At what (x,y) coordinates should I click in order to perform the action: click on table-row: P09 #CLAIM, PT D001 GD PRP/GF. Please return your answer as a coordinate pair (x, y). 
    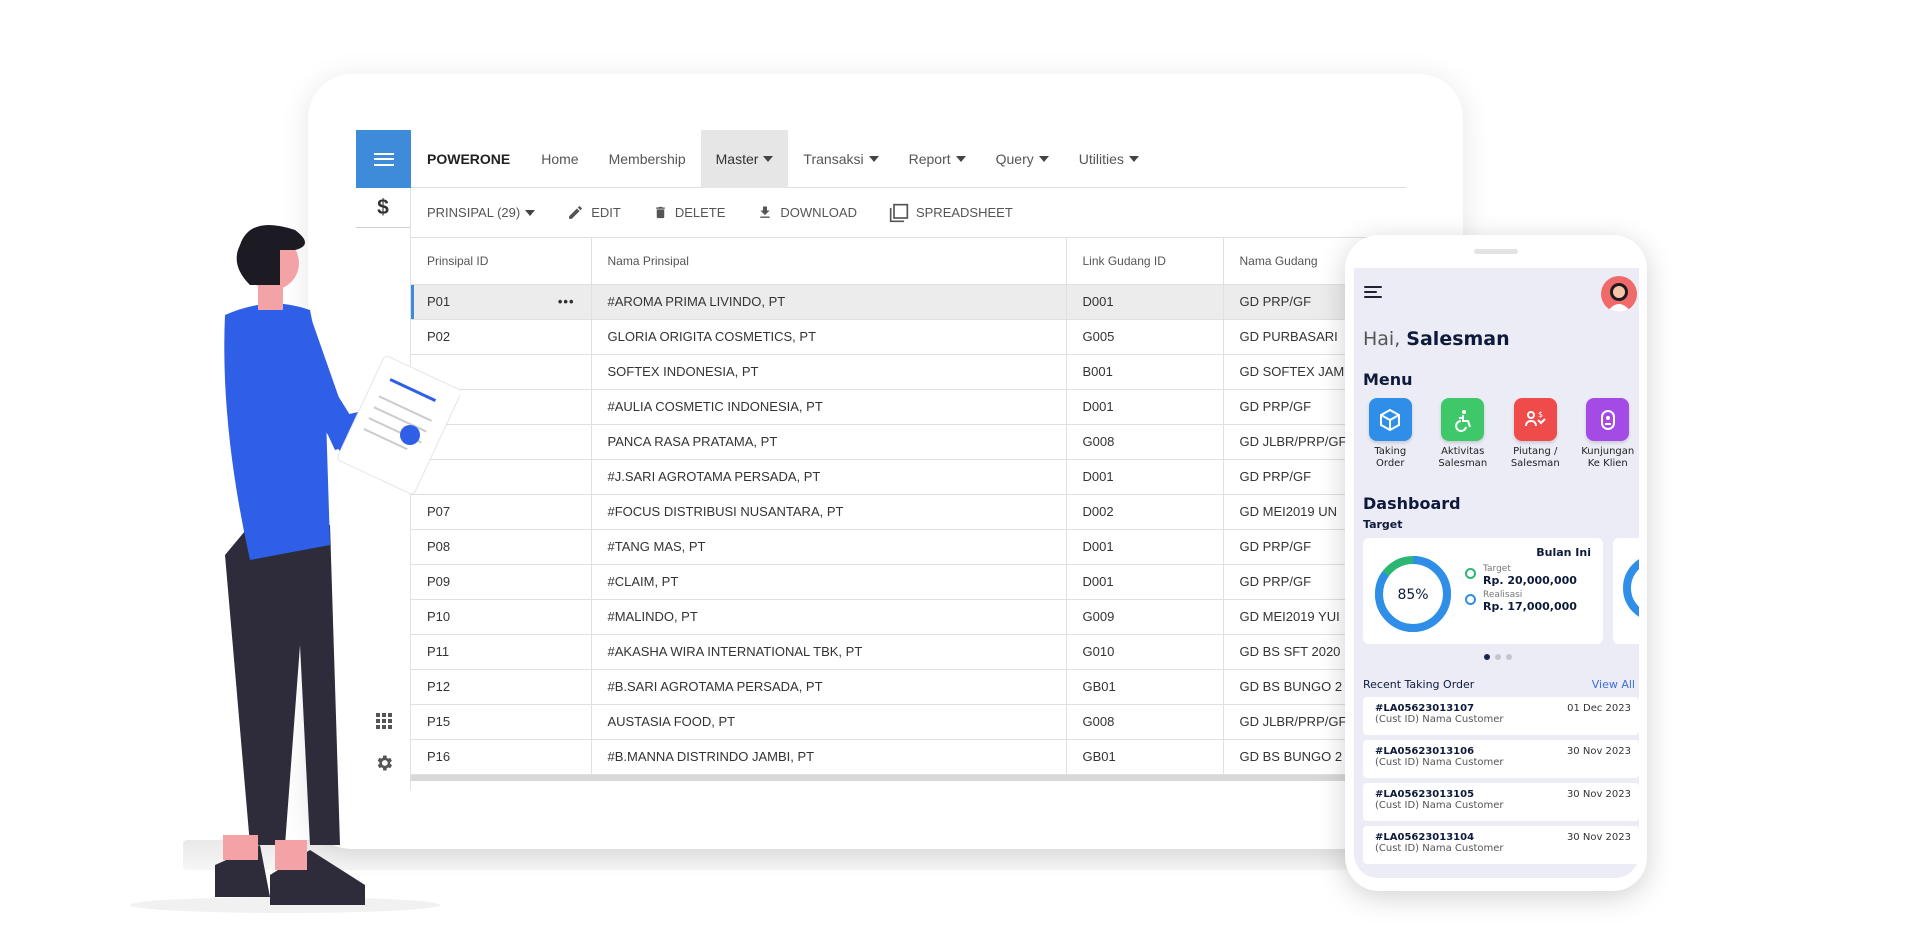
    Looking at the image, I should click on (908, 582).